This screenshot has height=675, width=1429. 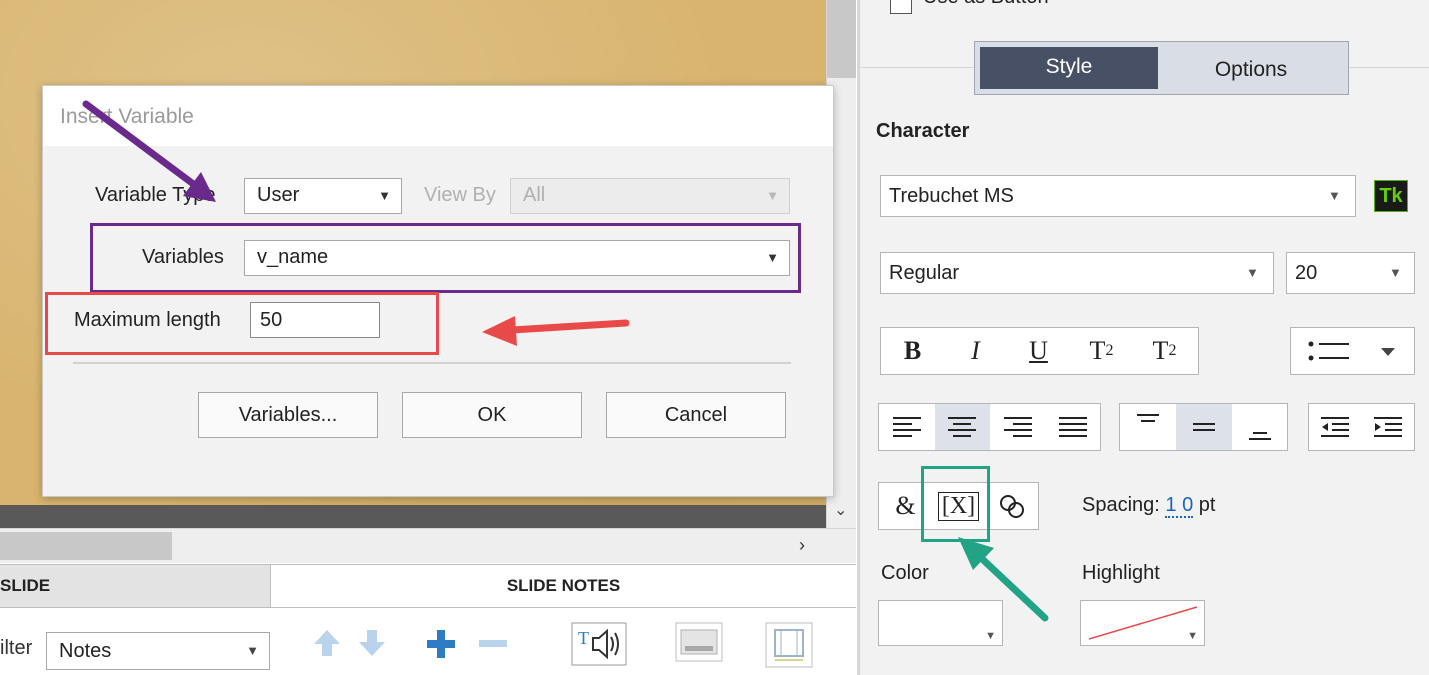 What do you see at coordinates (149, 151) in the screenshot?
I see `annotation-arrow-purple` at bounding box center [149, 151].